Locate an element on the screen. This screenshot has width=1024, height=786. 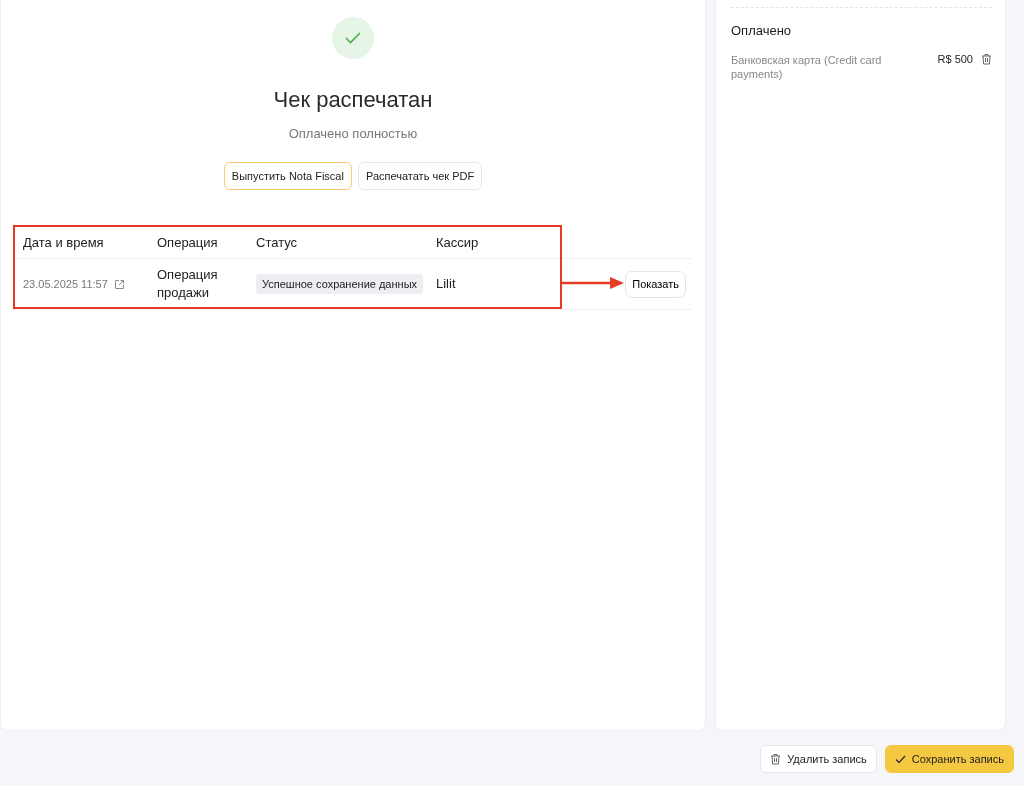
payment-status: Оплачено полностью is located at coordinates (353, 133).